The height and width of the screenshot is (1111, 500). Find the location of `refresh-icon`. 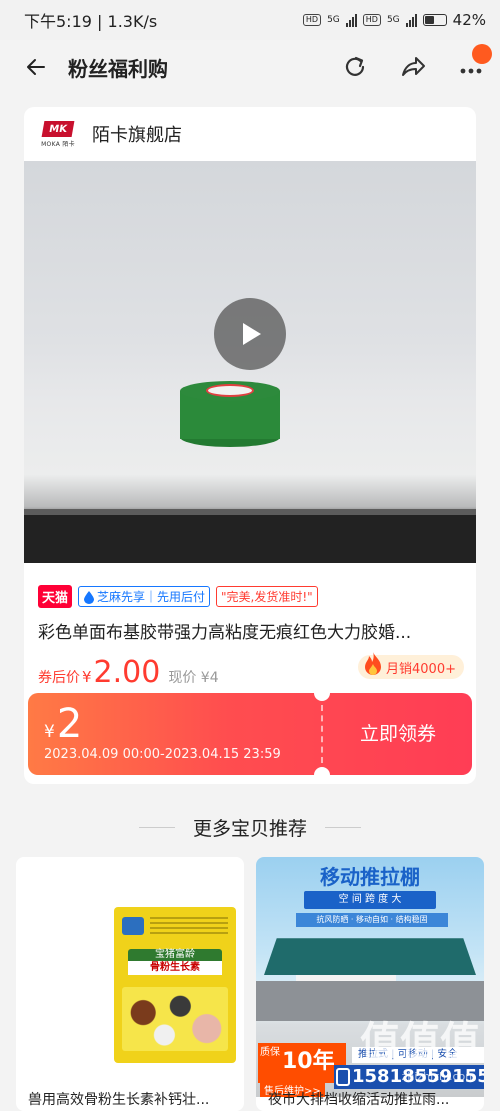

refresh-icon is located at coordinates (355, 67).